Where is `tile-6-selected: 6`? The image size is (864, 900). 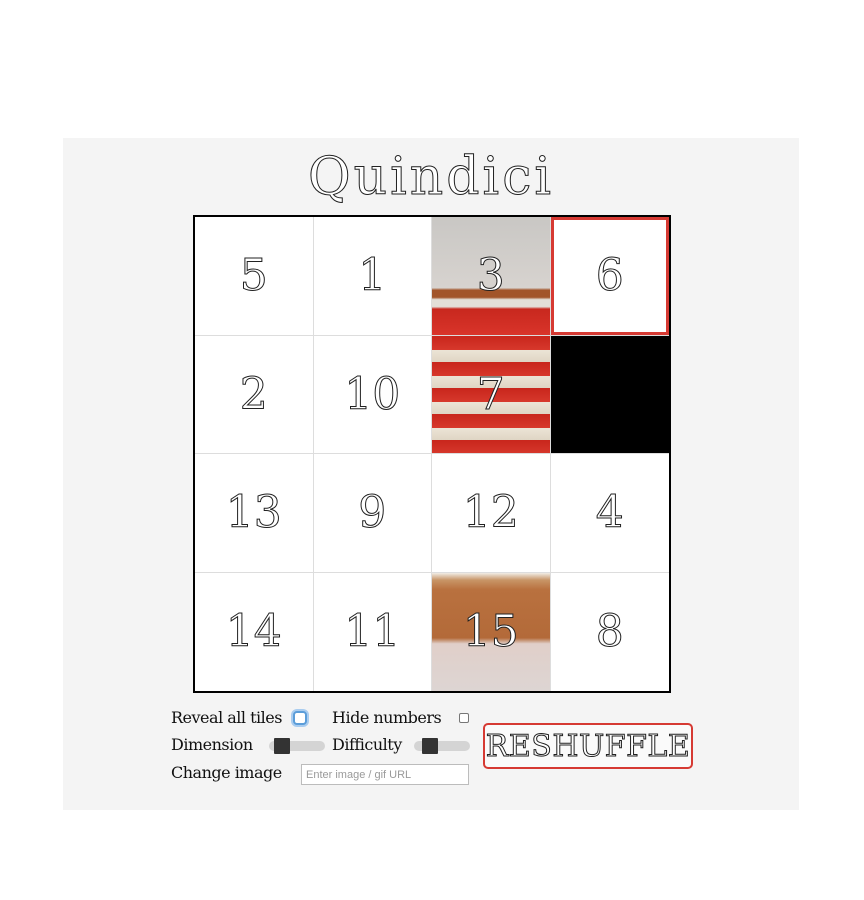
tile-6-selected: 6 is located at coordinates (609, 276).